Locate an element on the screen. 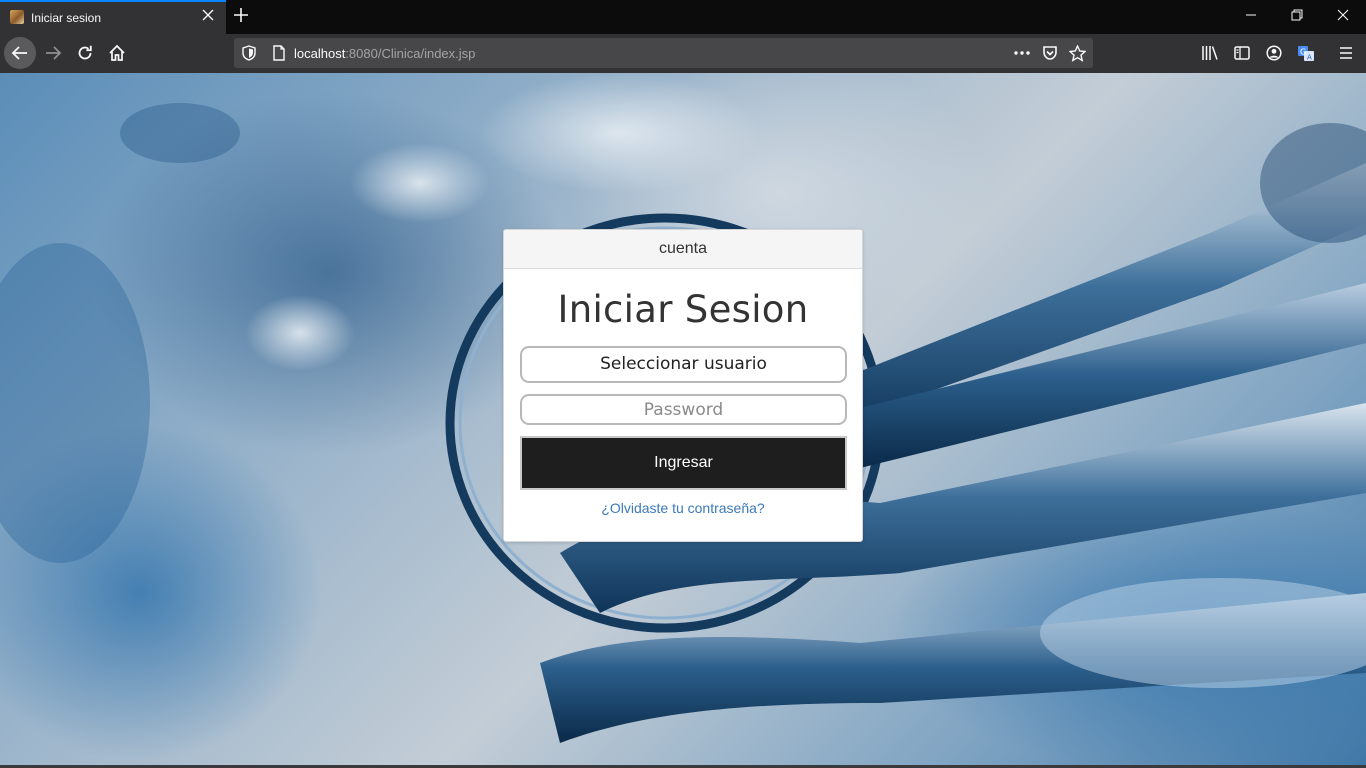  new-tab-button is located at coordinates (241, 16).